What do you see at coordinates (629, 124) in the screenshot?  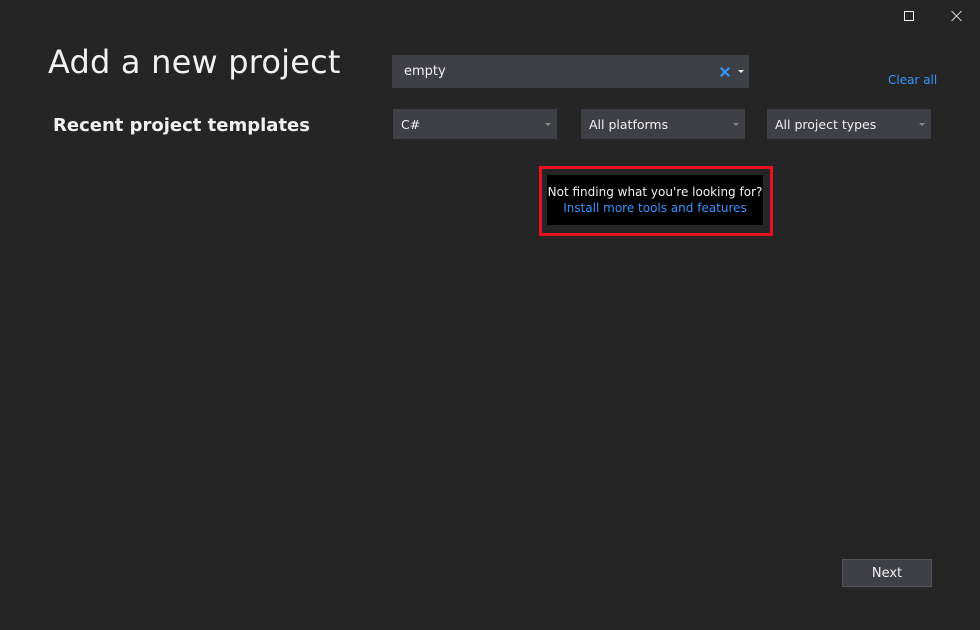 I see `platform-filter-value: All platforms` at bounding box center [629, 124].